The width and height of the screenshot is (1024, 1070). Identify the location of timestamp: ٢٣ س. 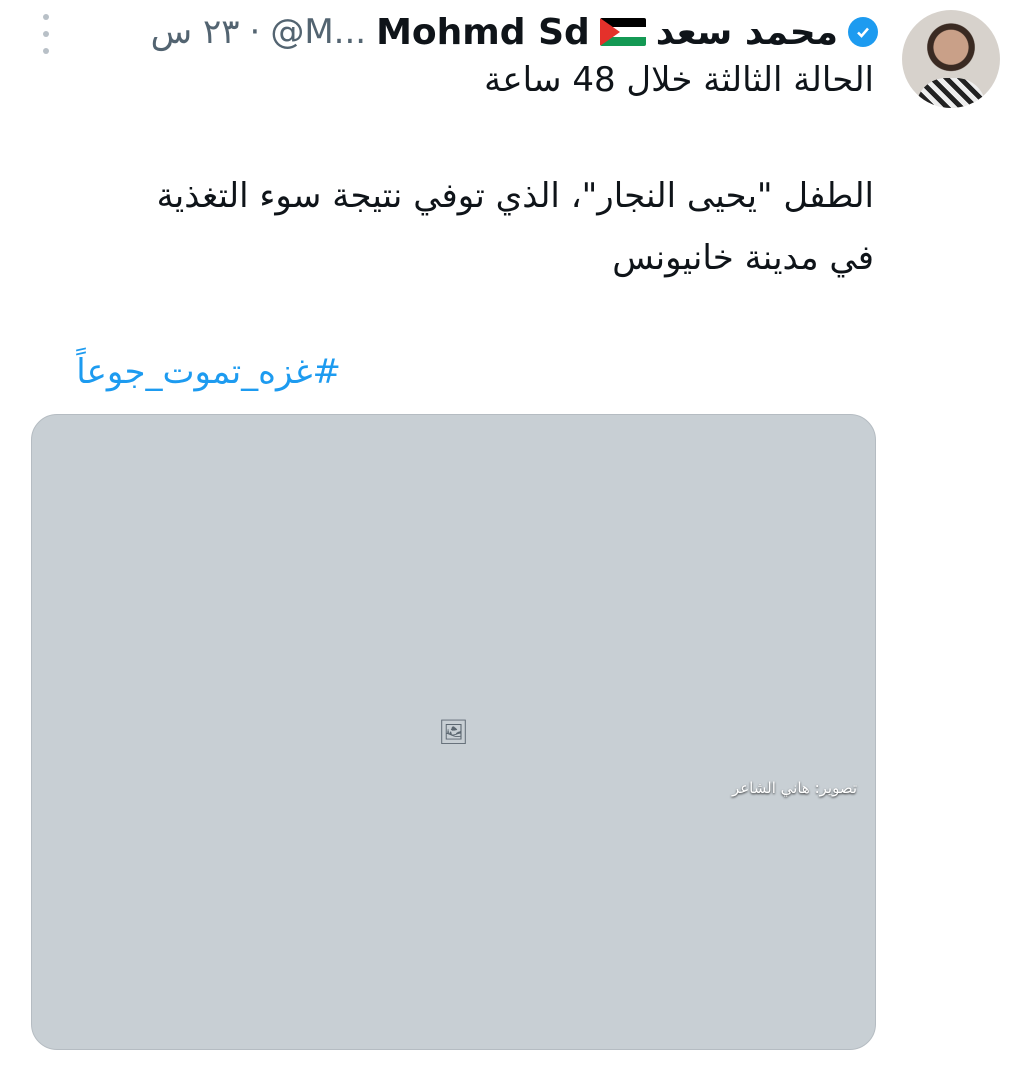
(195, 32).